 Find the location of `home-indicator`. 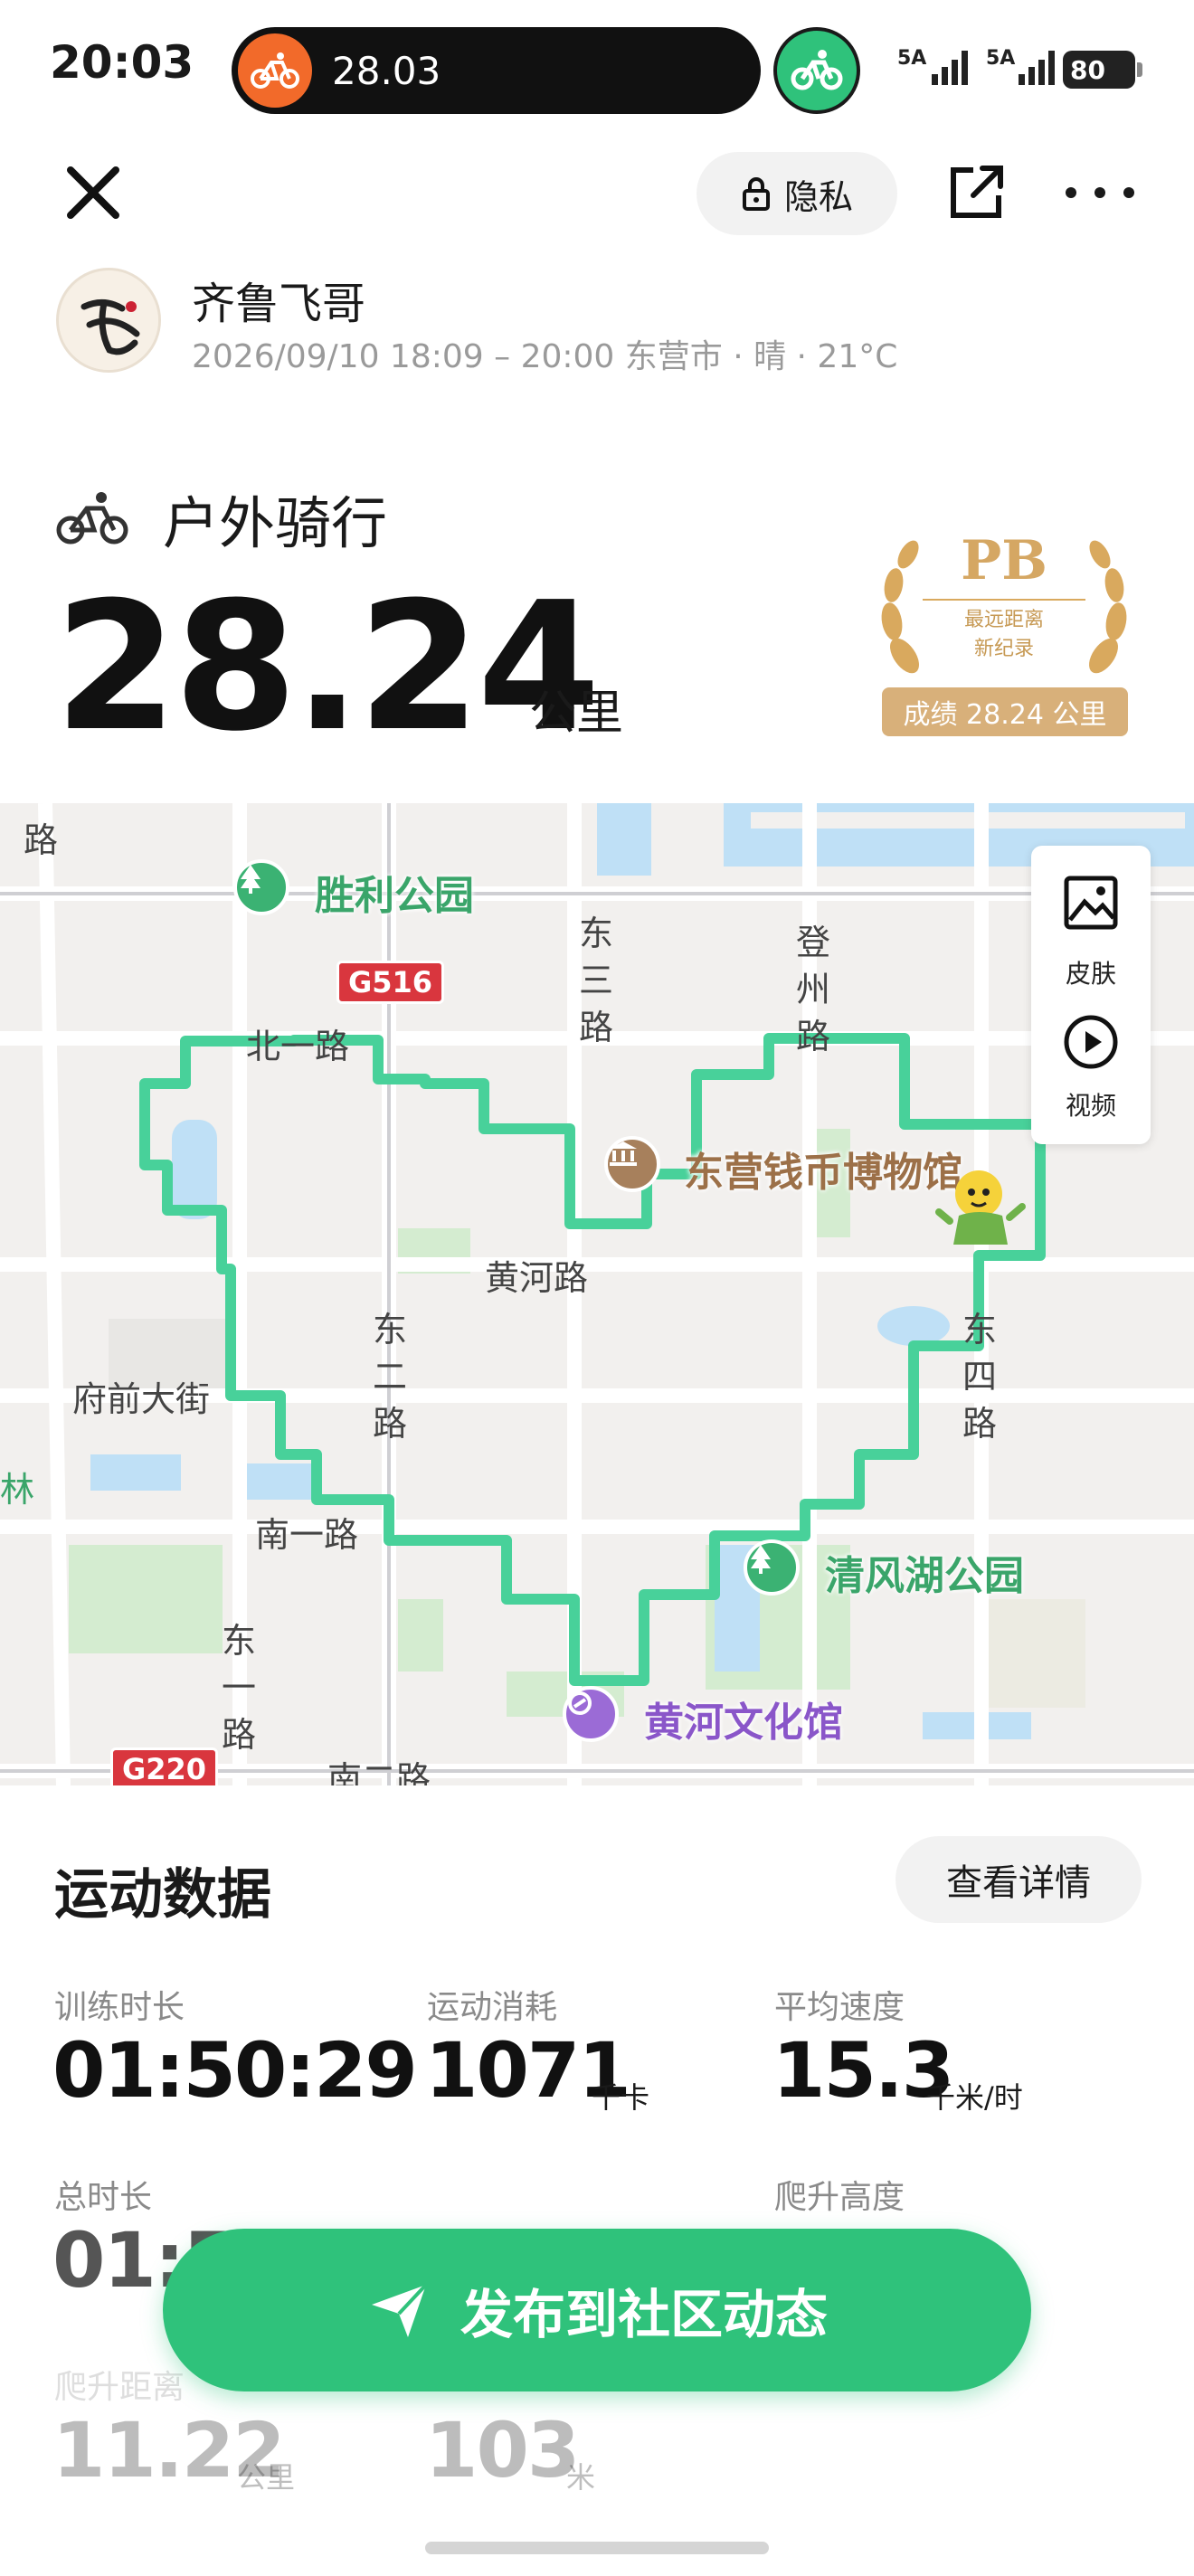

home-indicator is located at coordinates (597, 2548).